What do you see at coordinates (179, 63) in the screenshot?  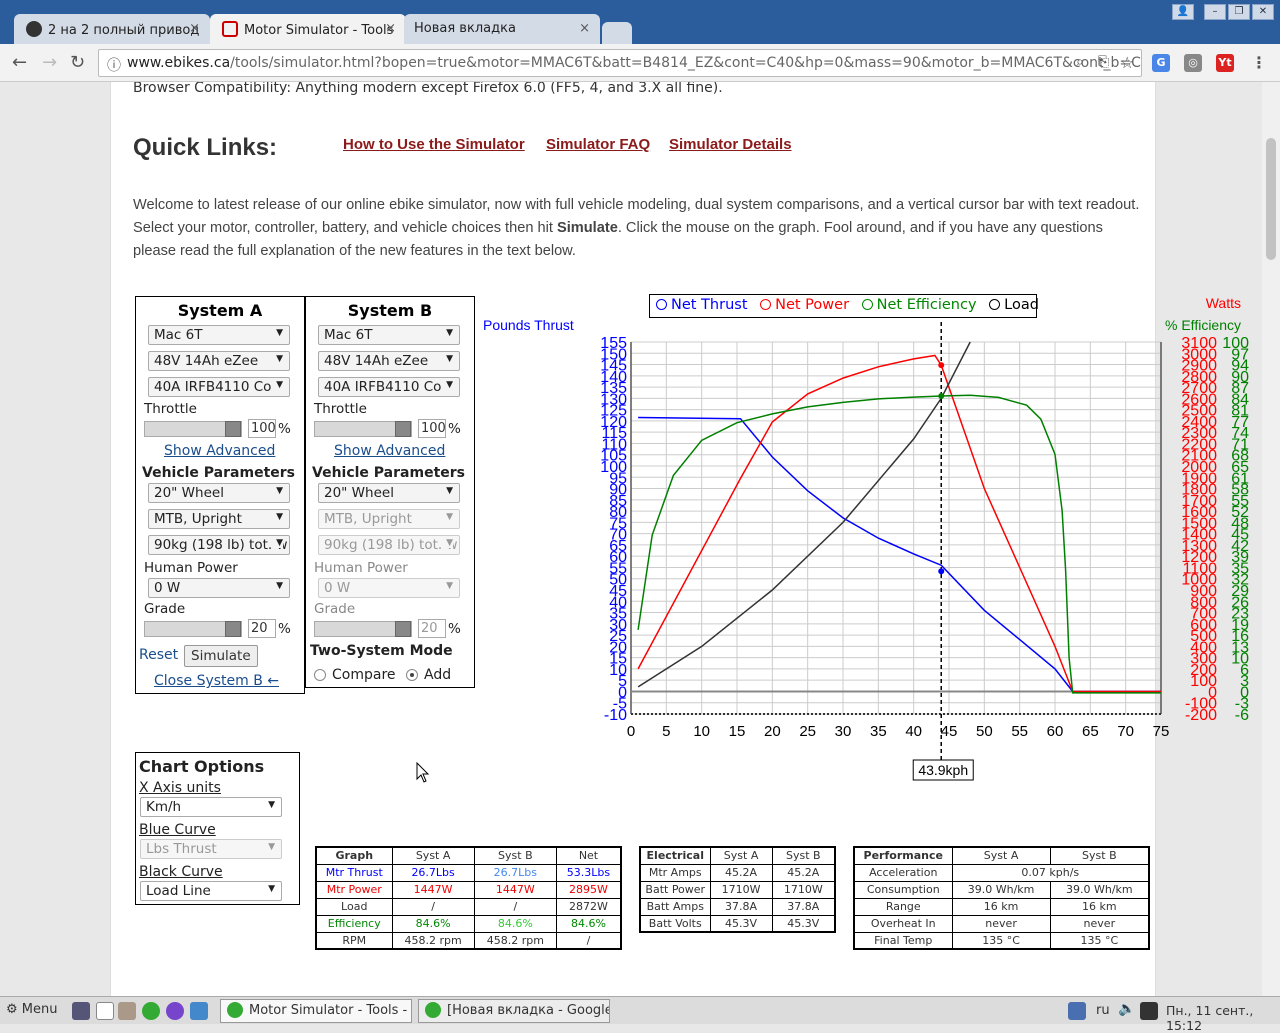 I see `url-host: www.ebikes.ca` at bounding box center [179, 63].